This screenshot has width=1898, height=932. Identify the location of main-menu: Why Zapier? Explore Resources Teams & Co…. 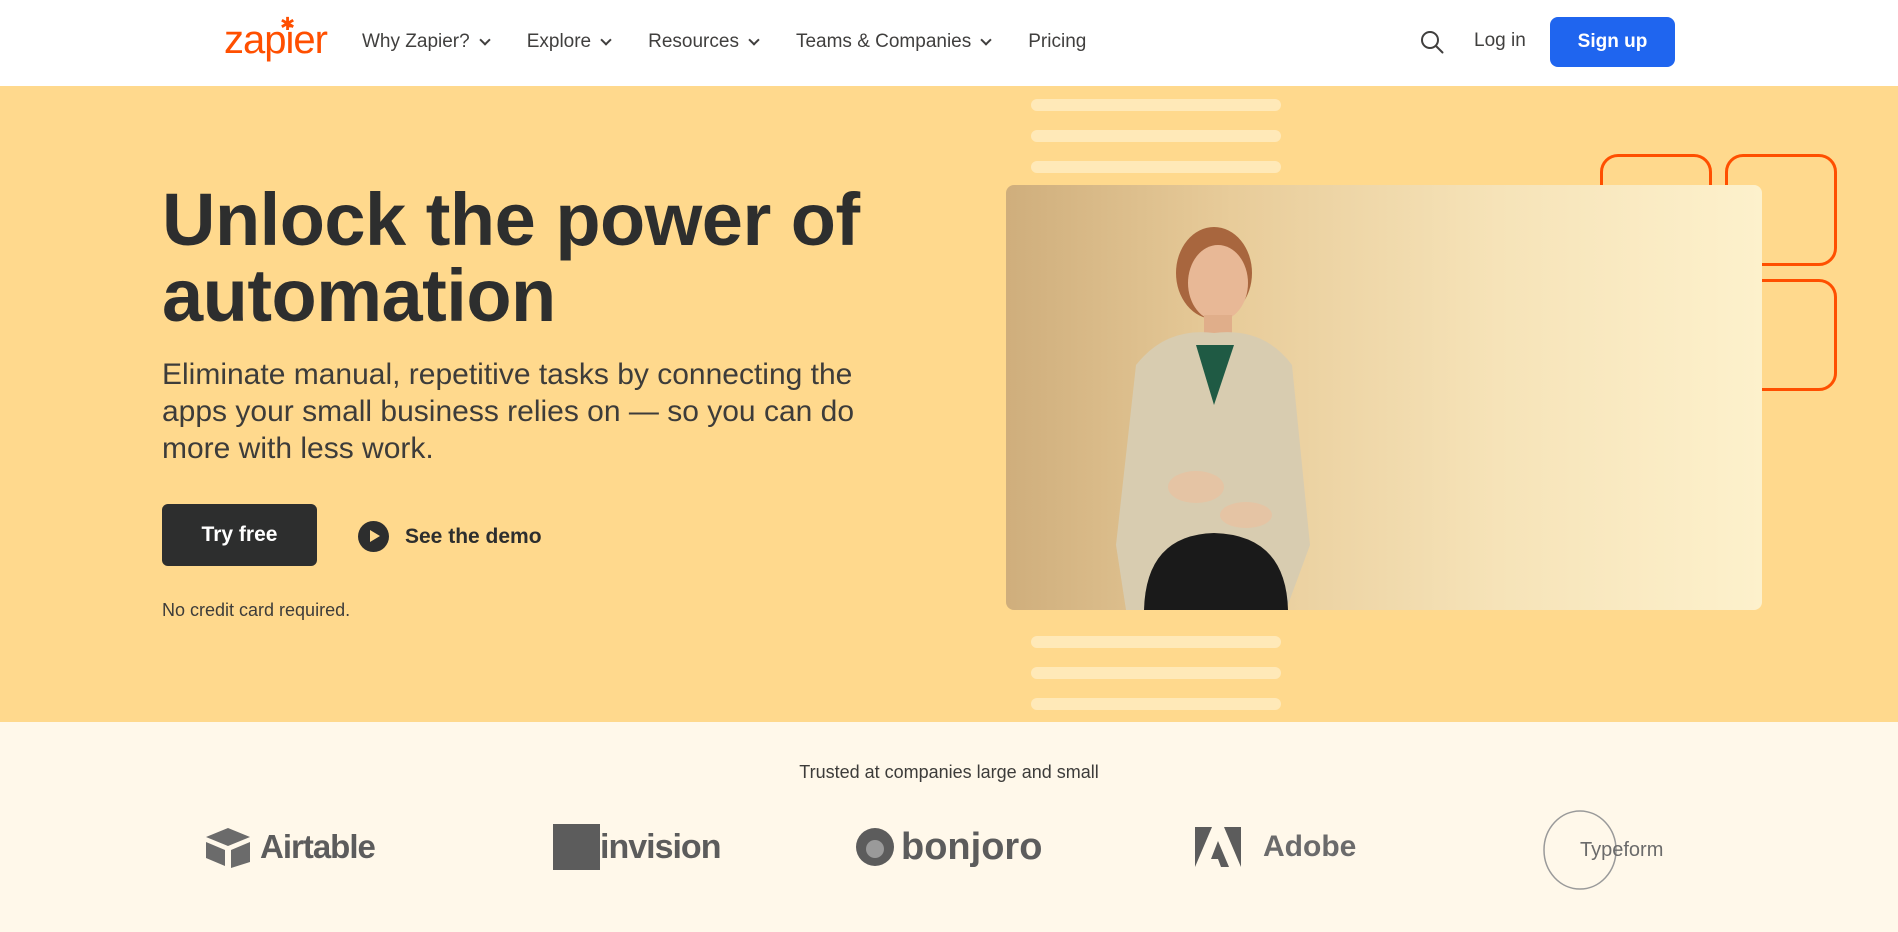
(743, 42).